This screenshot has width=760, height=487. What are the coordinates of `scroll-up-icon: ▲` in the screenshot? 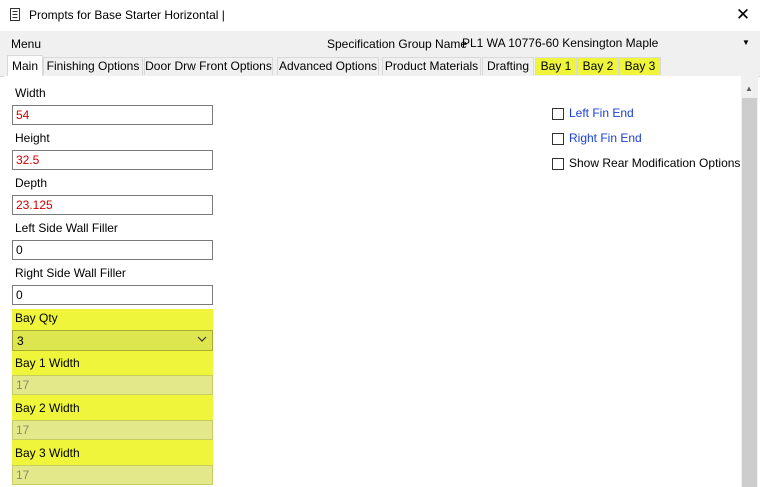 It's located at (749, 88).